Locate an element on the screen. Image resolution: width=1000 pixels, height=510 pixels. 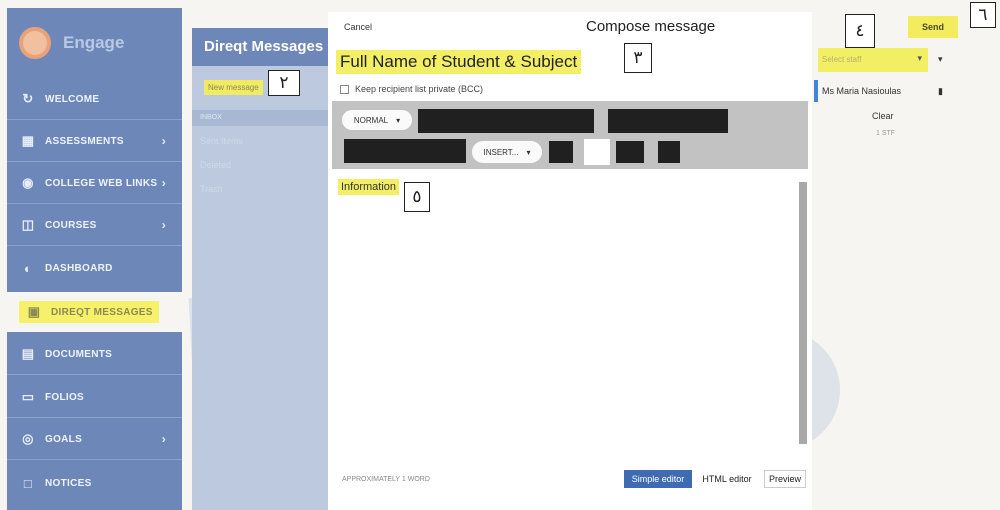
toolbar-button is located at coordinates (597, 152).